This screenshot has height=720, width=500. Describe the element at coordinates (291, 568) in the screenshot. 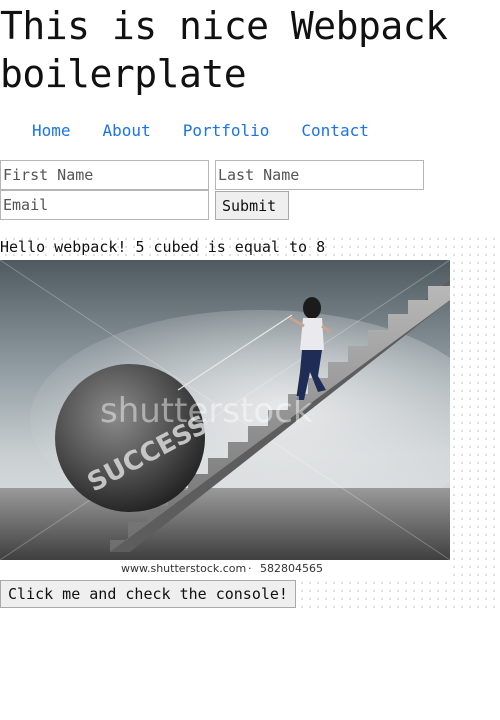

I see `image-footer-id: 582804565` at that location.